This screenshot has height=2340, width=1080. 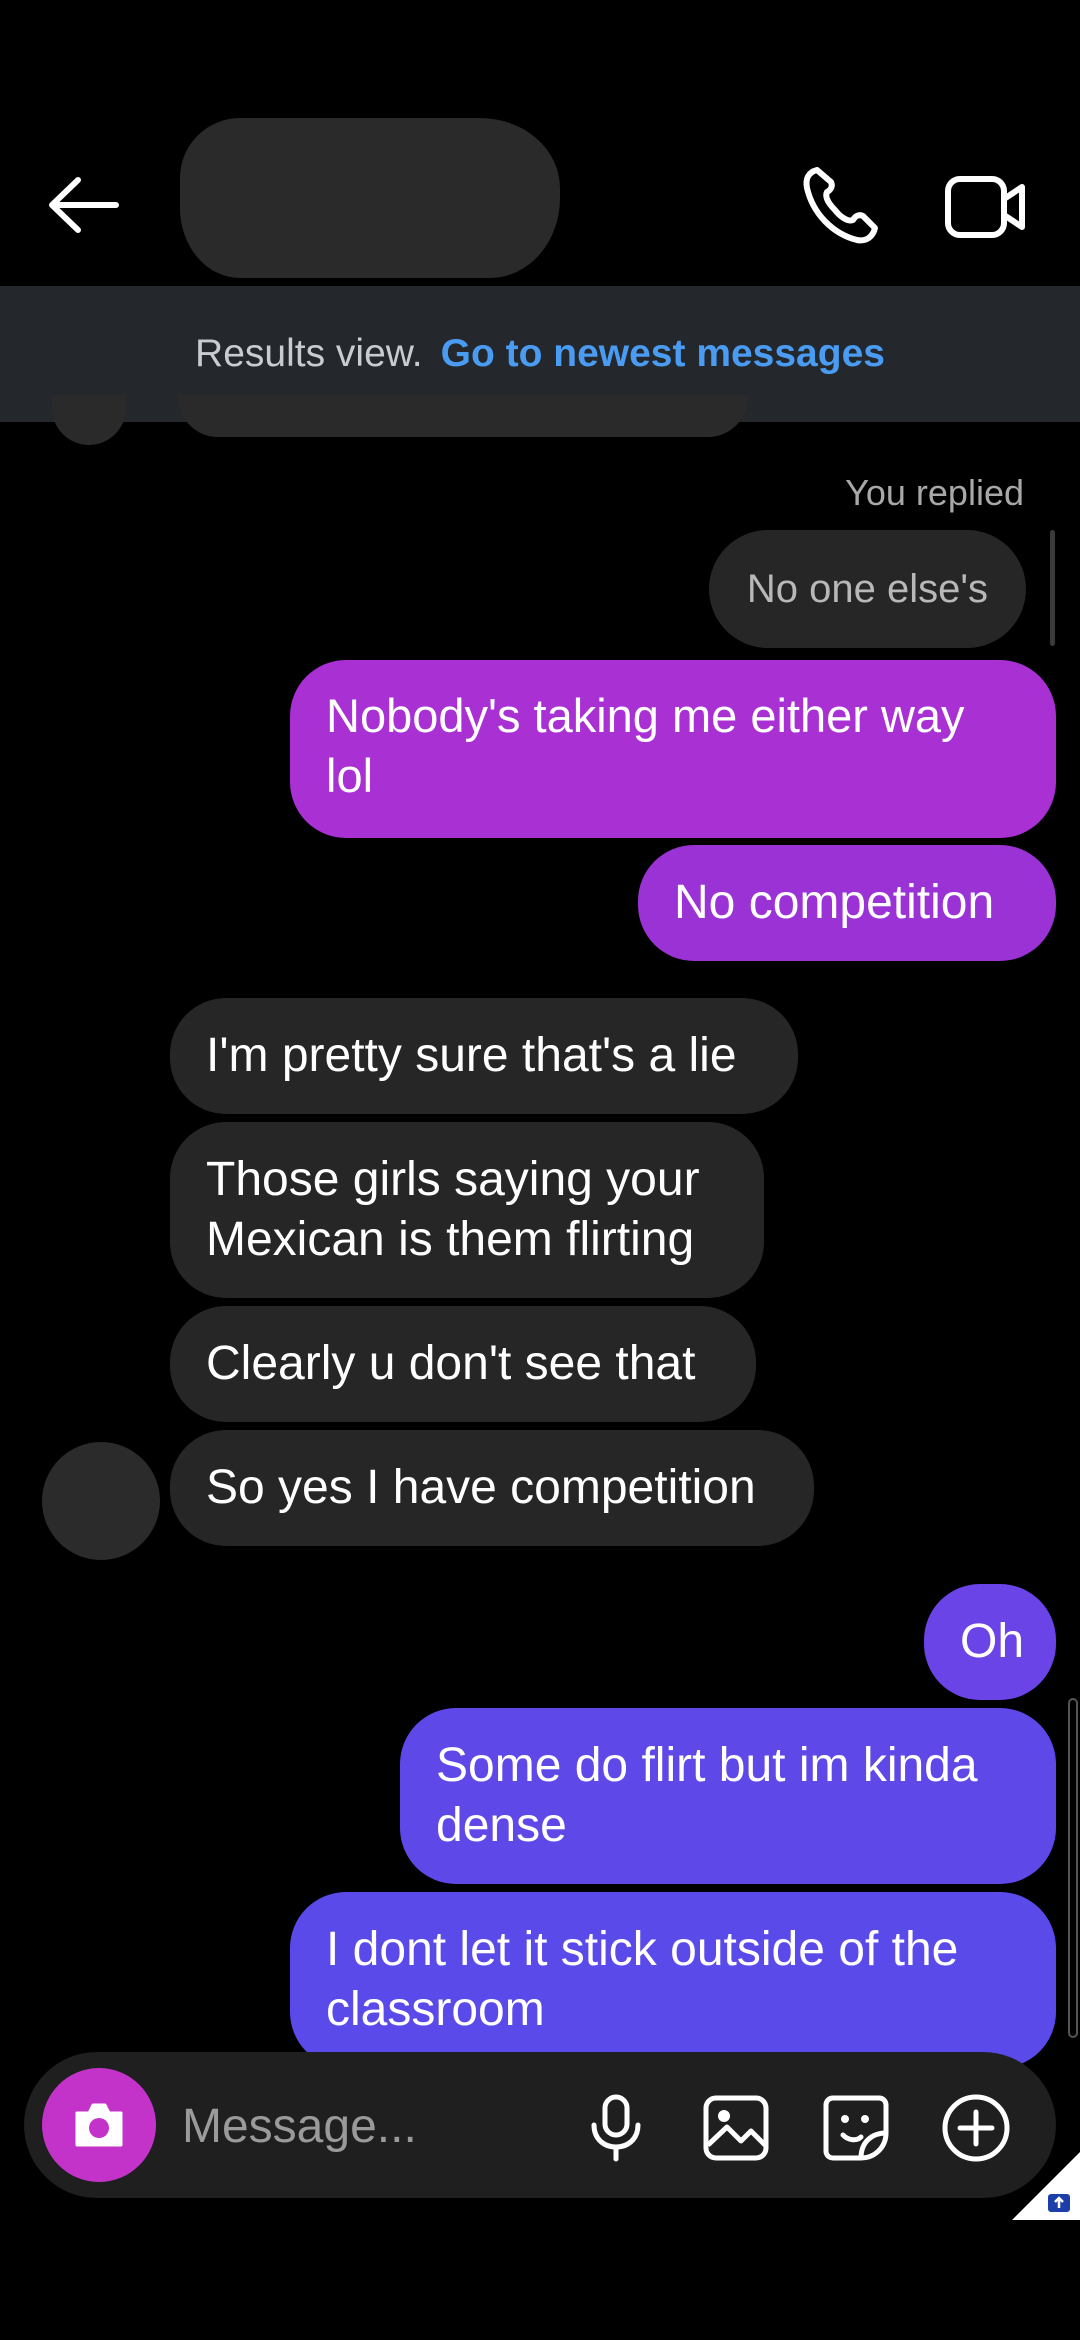 I want to click on gallery-button, so click(x=736, y=2128).